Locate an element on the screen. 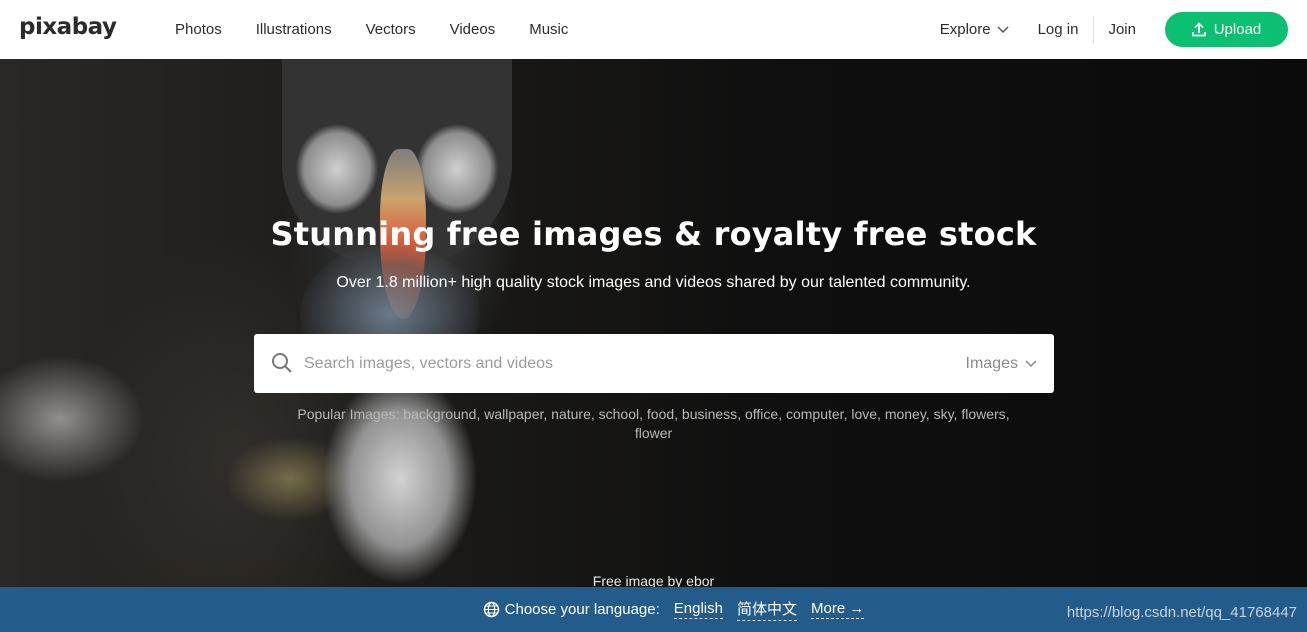  watermark-text: https://blog.csdn.net/qq_41768447 is located at coordinates (1181, 612).